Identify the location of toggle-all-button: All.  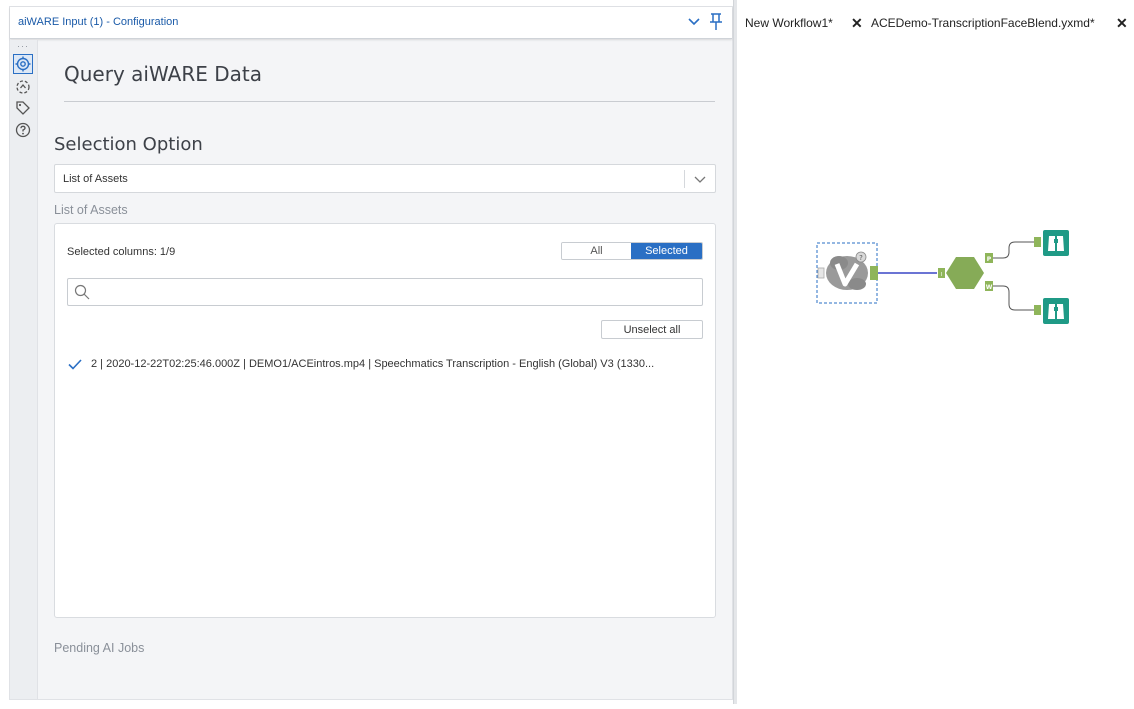
(597, 251).